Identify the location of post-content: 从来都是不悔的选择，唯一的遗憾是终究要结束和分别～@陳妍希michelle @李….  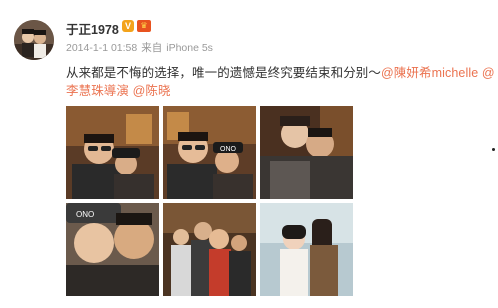
(281, 82).